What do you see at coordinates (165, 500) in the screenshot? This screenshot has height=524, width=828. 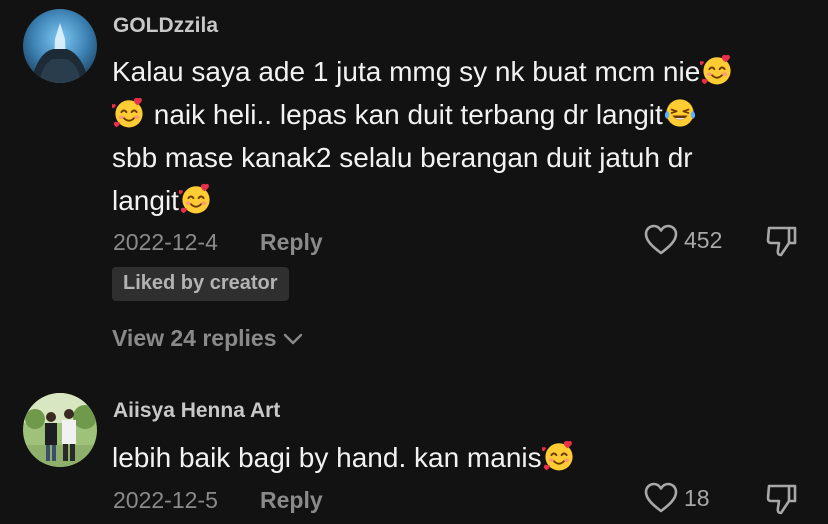 I see `comment-date: 2022-12-5` at bounding box center [165, 500].